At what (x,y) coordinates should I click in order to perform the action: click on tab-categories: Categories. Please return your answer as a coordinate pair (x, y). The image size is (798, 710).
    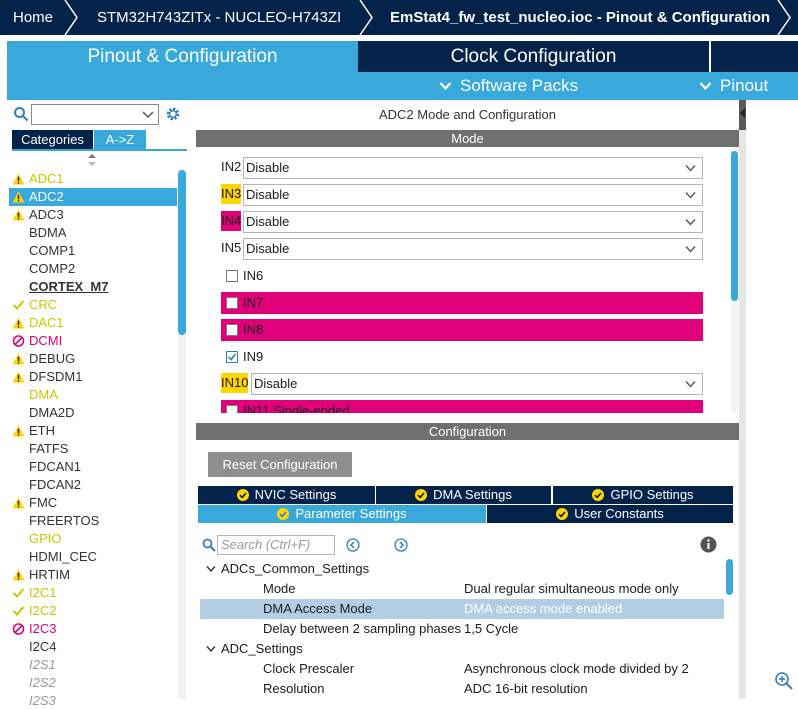
    Looking at the image, I should click on (52, 139).